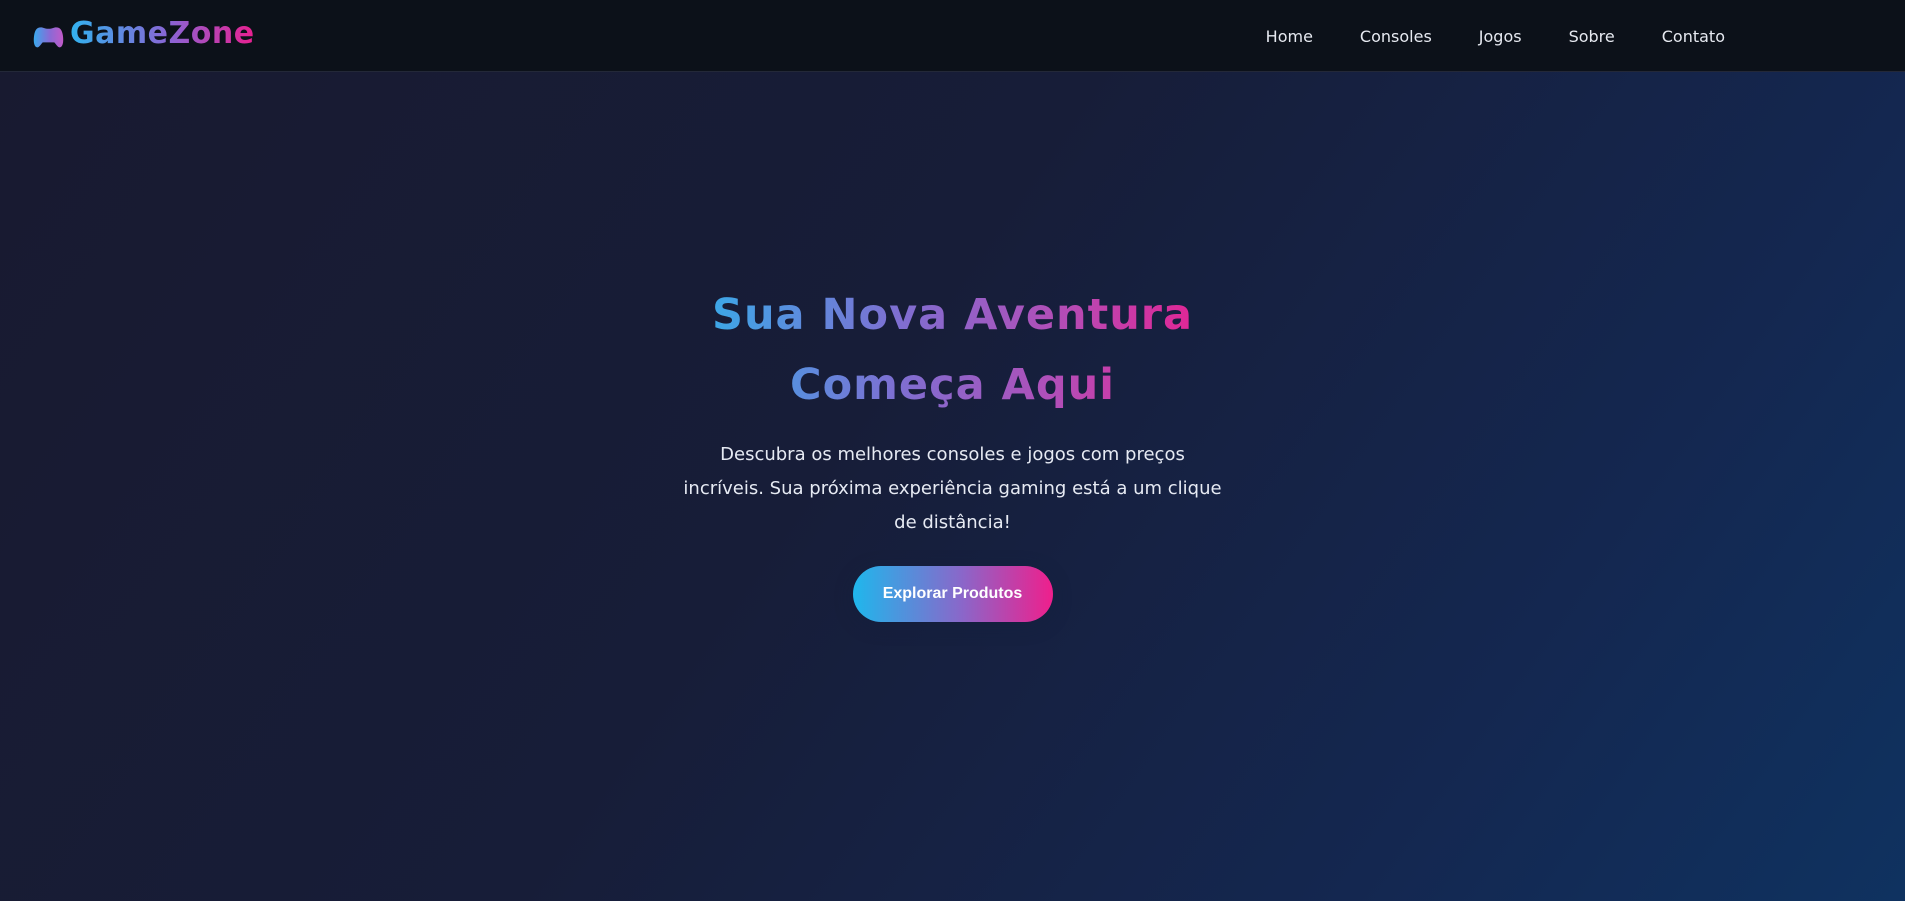  I want to click on nav-link-sobre: Sobre, so click(1592, 36).